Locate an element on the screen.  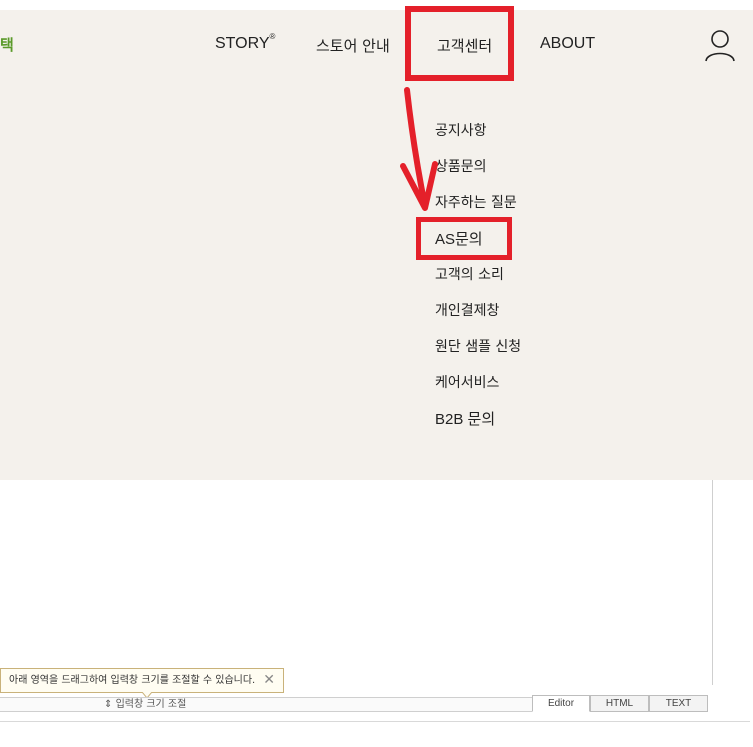
submenu-item-b2b-inquiry: B2B 문의 is located at coordinates (478, 426).